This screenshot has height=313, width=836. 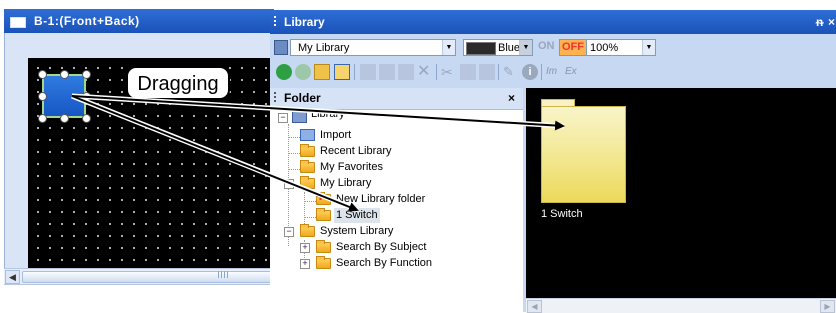 What do you see at coordinates (487, 72) in the screenshot?
I see `paste-icon` at bounding box center [487, 72].